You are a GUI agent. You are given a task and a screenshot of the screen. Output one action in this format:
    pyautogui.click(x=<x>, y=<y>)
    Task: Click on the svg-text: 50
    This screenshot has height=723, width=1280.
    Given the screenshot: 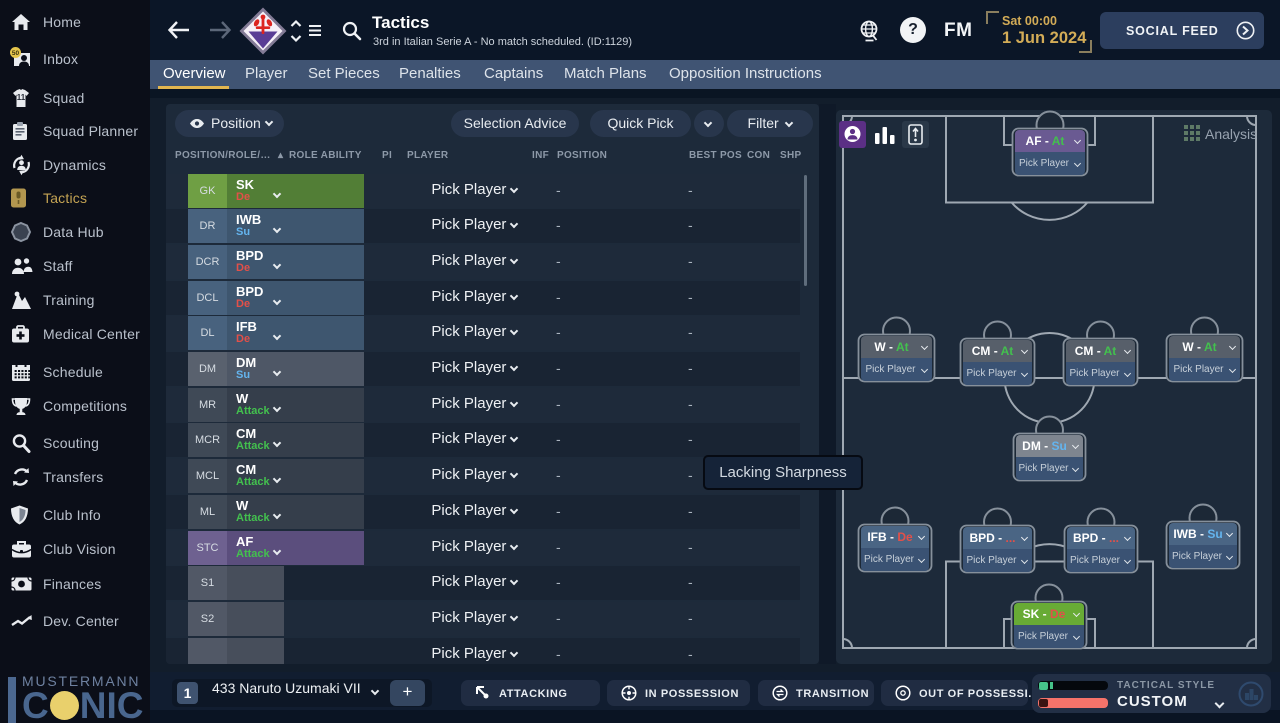 What is the action you would take?
    pyautogui.click(x=16, y=53)
    